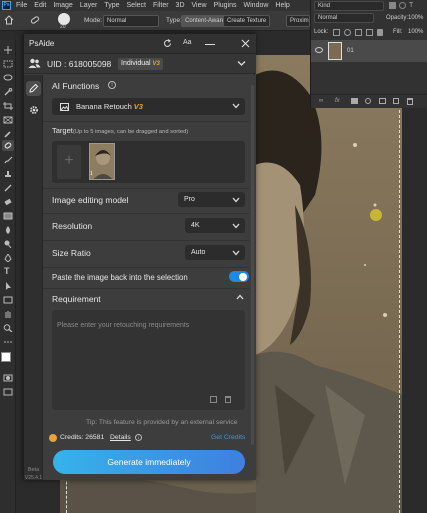  Describe the element at coordinates (402, 5) in the screenshot. I see `filter-adjustment-icon` at that location.